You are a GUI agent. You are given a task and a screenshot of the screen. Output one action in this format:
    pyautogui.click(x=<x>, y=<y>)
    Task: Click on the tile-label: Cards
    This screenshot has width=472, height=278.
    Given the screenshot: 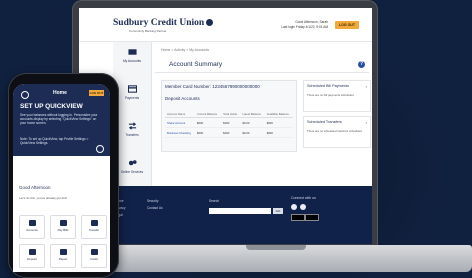 What is the action you would take?
    pyautogui.click(x=94, y=259)
    